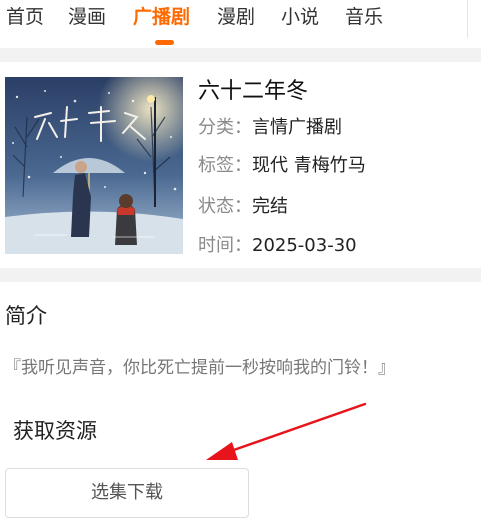 The image size is (481, 524). Describe the element at coordinates (309, 165) in the screenshot. I see `tags-value: 现代 青梅竹马` at that location.